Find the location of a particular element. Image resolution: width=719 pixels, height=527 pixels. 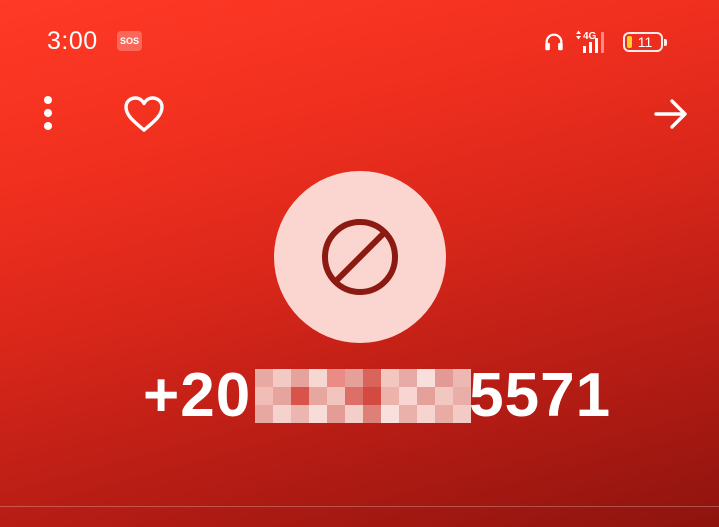

status-time: 3:00 is located at coordinates (72, 41).